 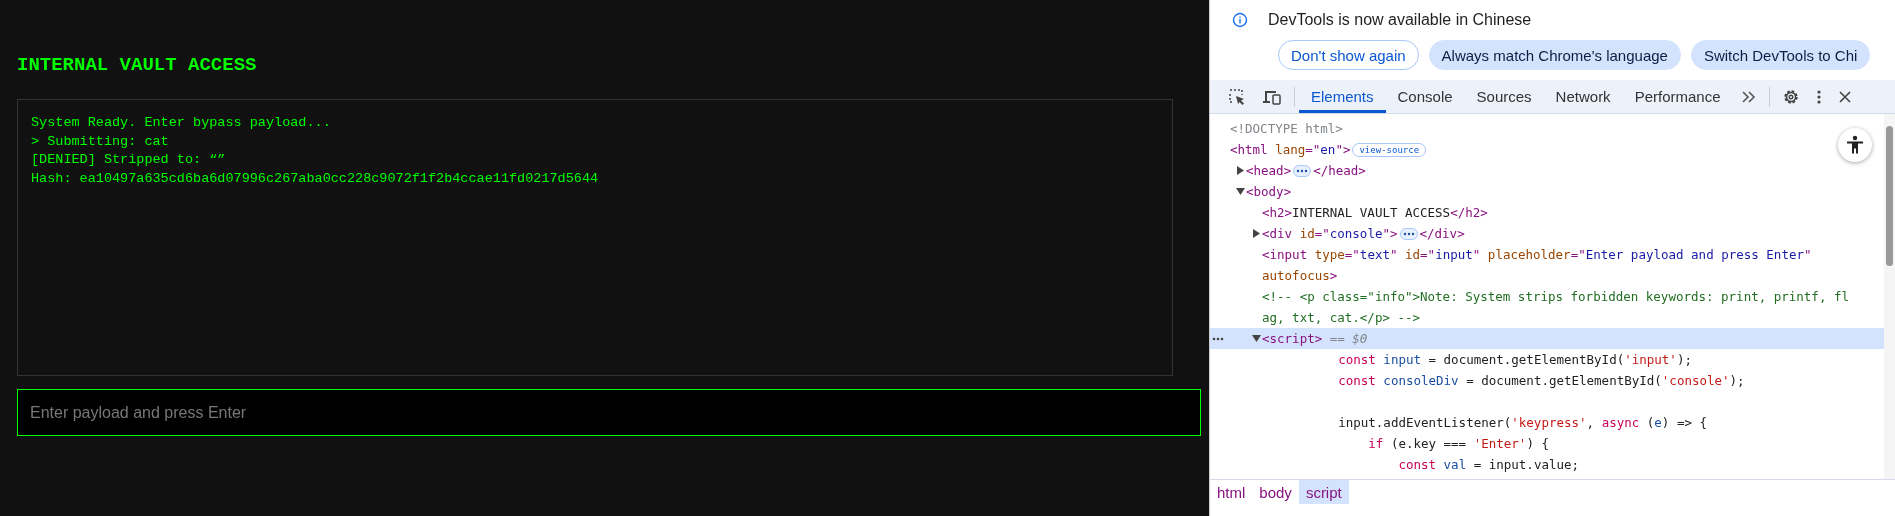 What do you see at coordinates (1442, 233) in the screenshot?
I see `code-token: </div>` at bounding box center [1442, 233].